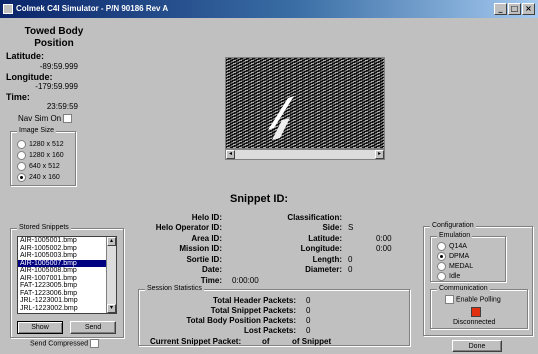 The width and height of the screenshot is (538, 354). Describe the element at coordinates (230, 154) in the screenshot. I see `scroll-left-icon: ◂` at that location.